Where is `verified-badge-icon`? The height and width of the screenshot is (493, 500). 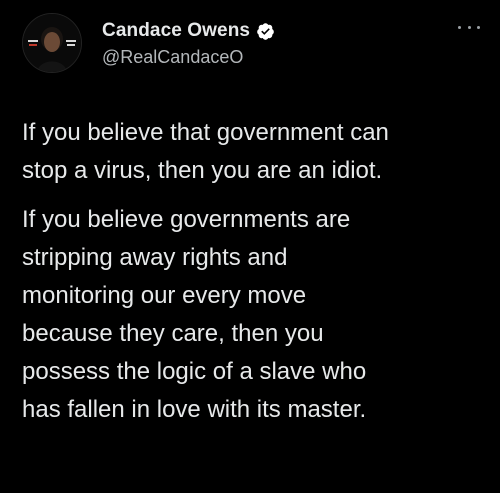 verified-badge-icon is located at coordinates (265, 31).